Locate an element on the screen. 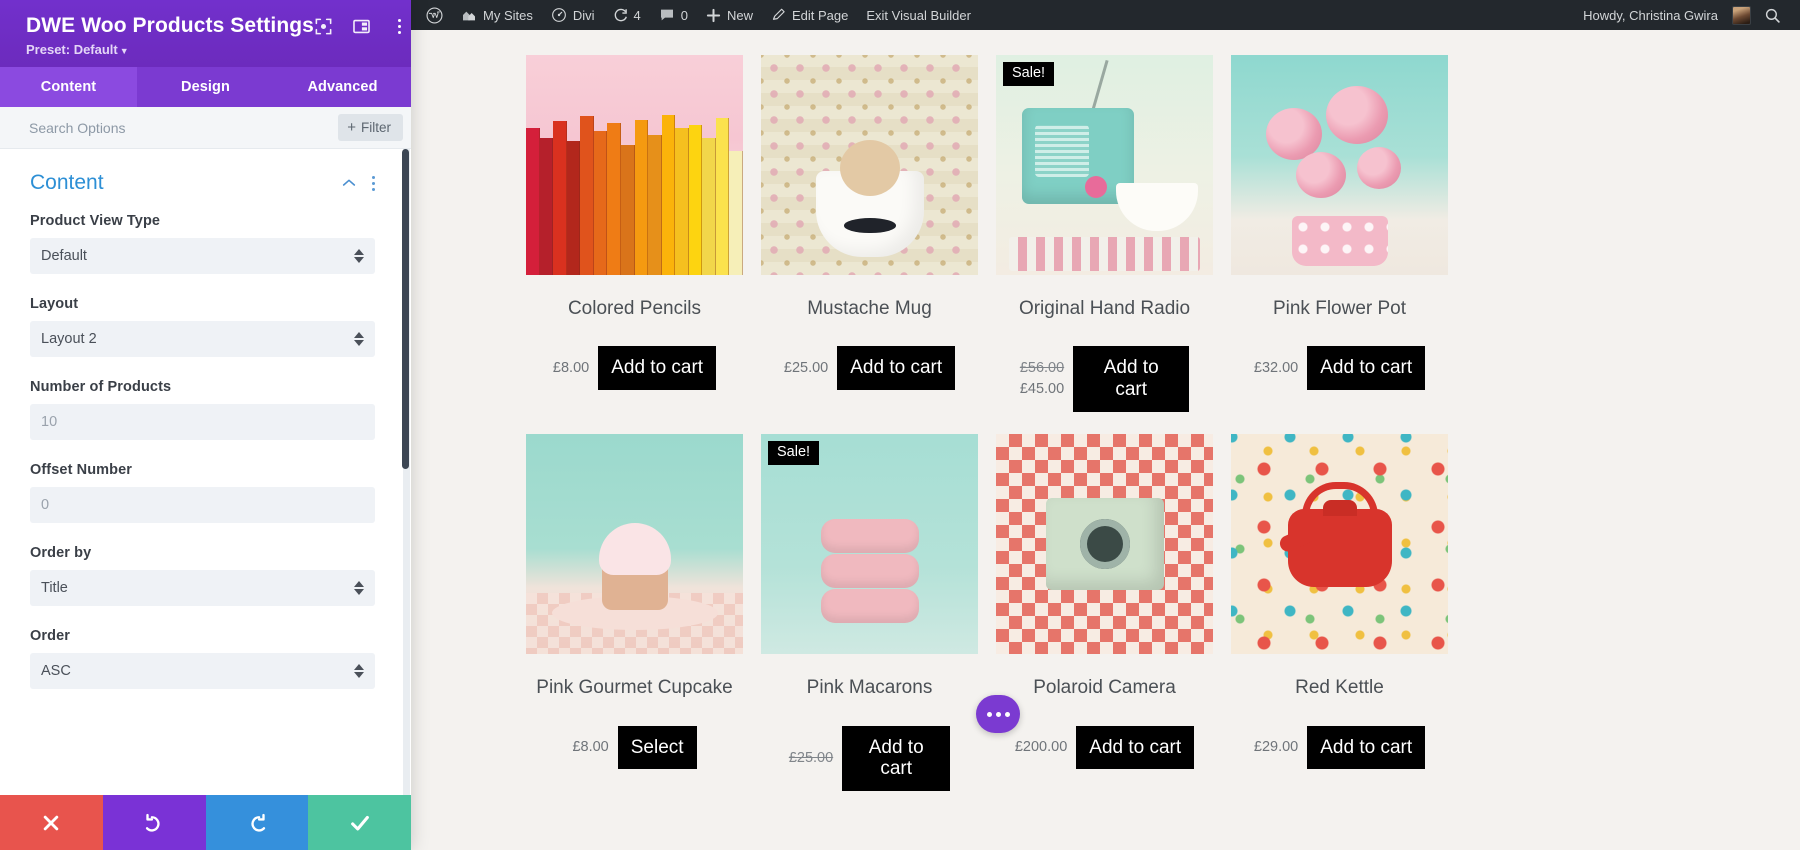 This screenshot has width=1800, height=850. product-card: Sale! Pink Macarons £25.00 Add to cart is located at coordinates (869, 613).